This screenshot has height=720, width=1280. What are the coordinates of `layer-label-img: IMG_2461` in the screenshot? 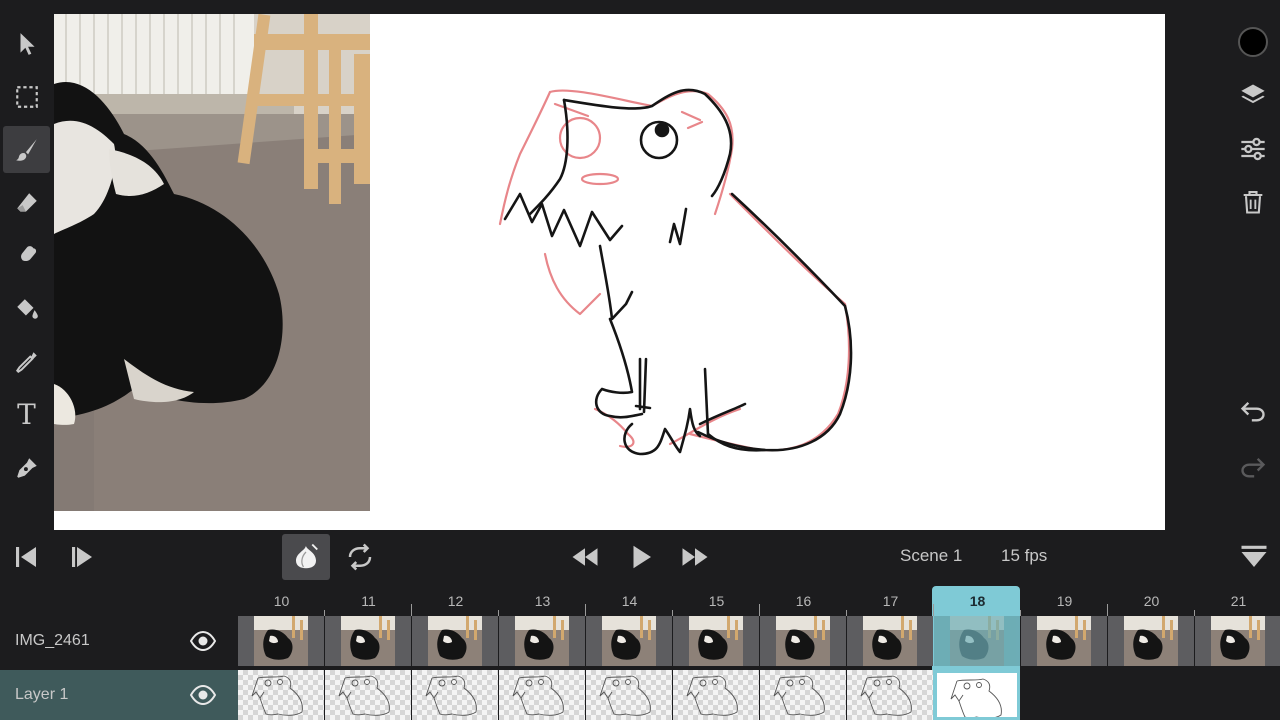 It's located at (119, 641).